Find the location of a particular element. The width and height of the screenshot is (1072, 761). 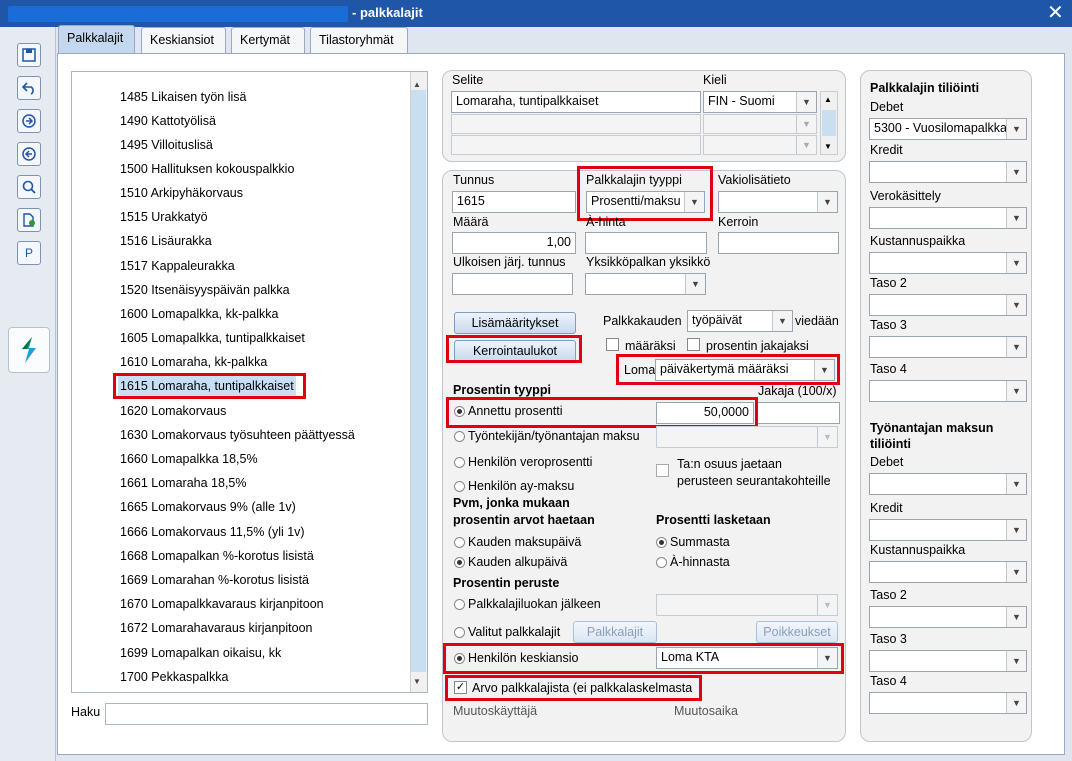

list-item: 1485 Likaisen työn lisä is located at coordinates (183, 97).